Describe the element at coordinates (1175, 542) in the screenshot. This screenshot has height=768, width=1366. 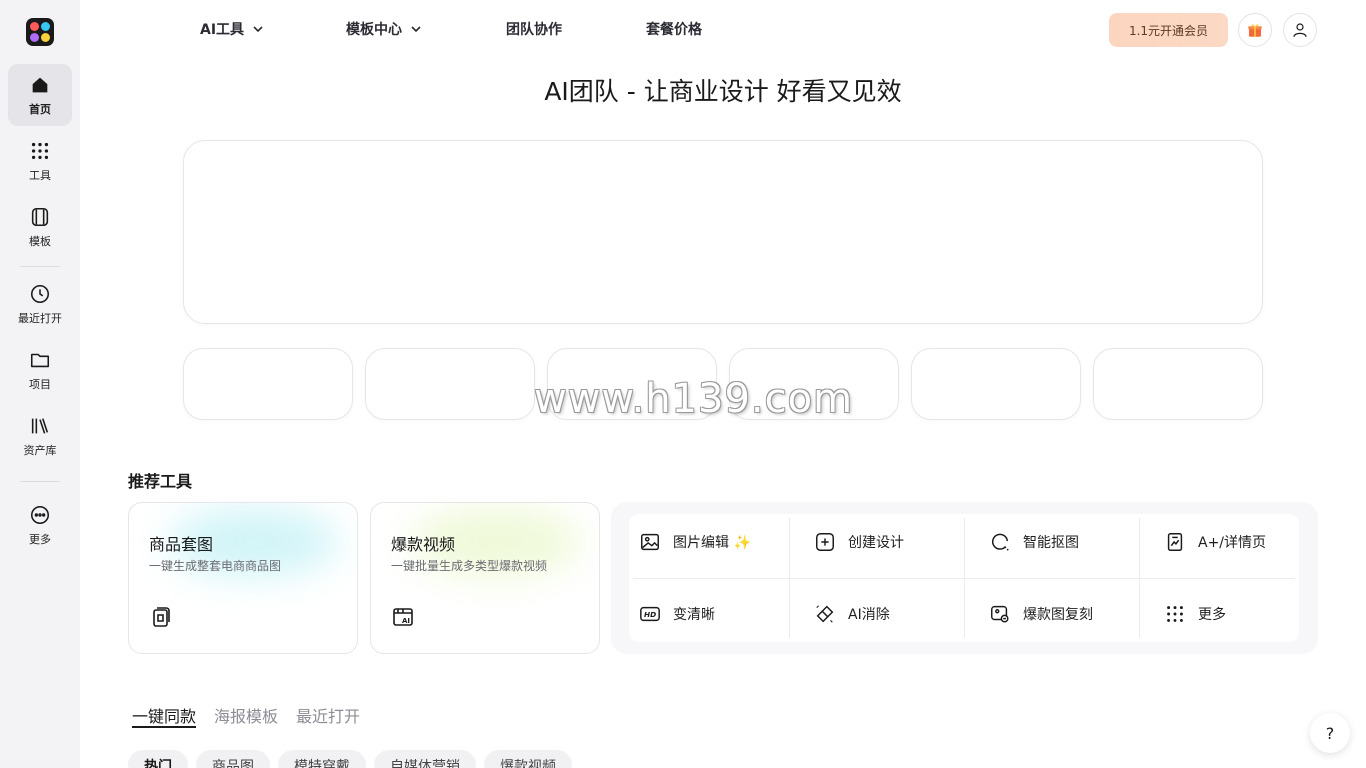
I see `detail-page-icon` at that location.